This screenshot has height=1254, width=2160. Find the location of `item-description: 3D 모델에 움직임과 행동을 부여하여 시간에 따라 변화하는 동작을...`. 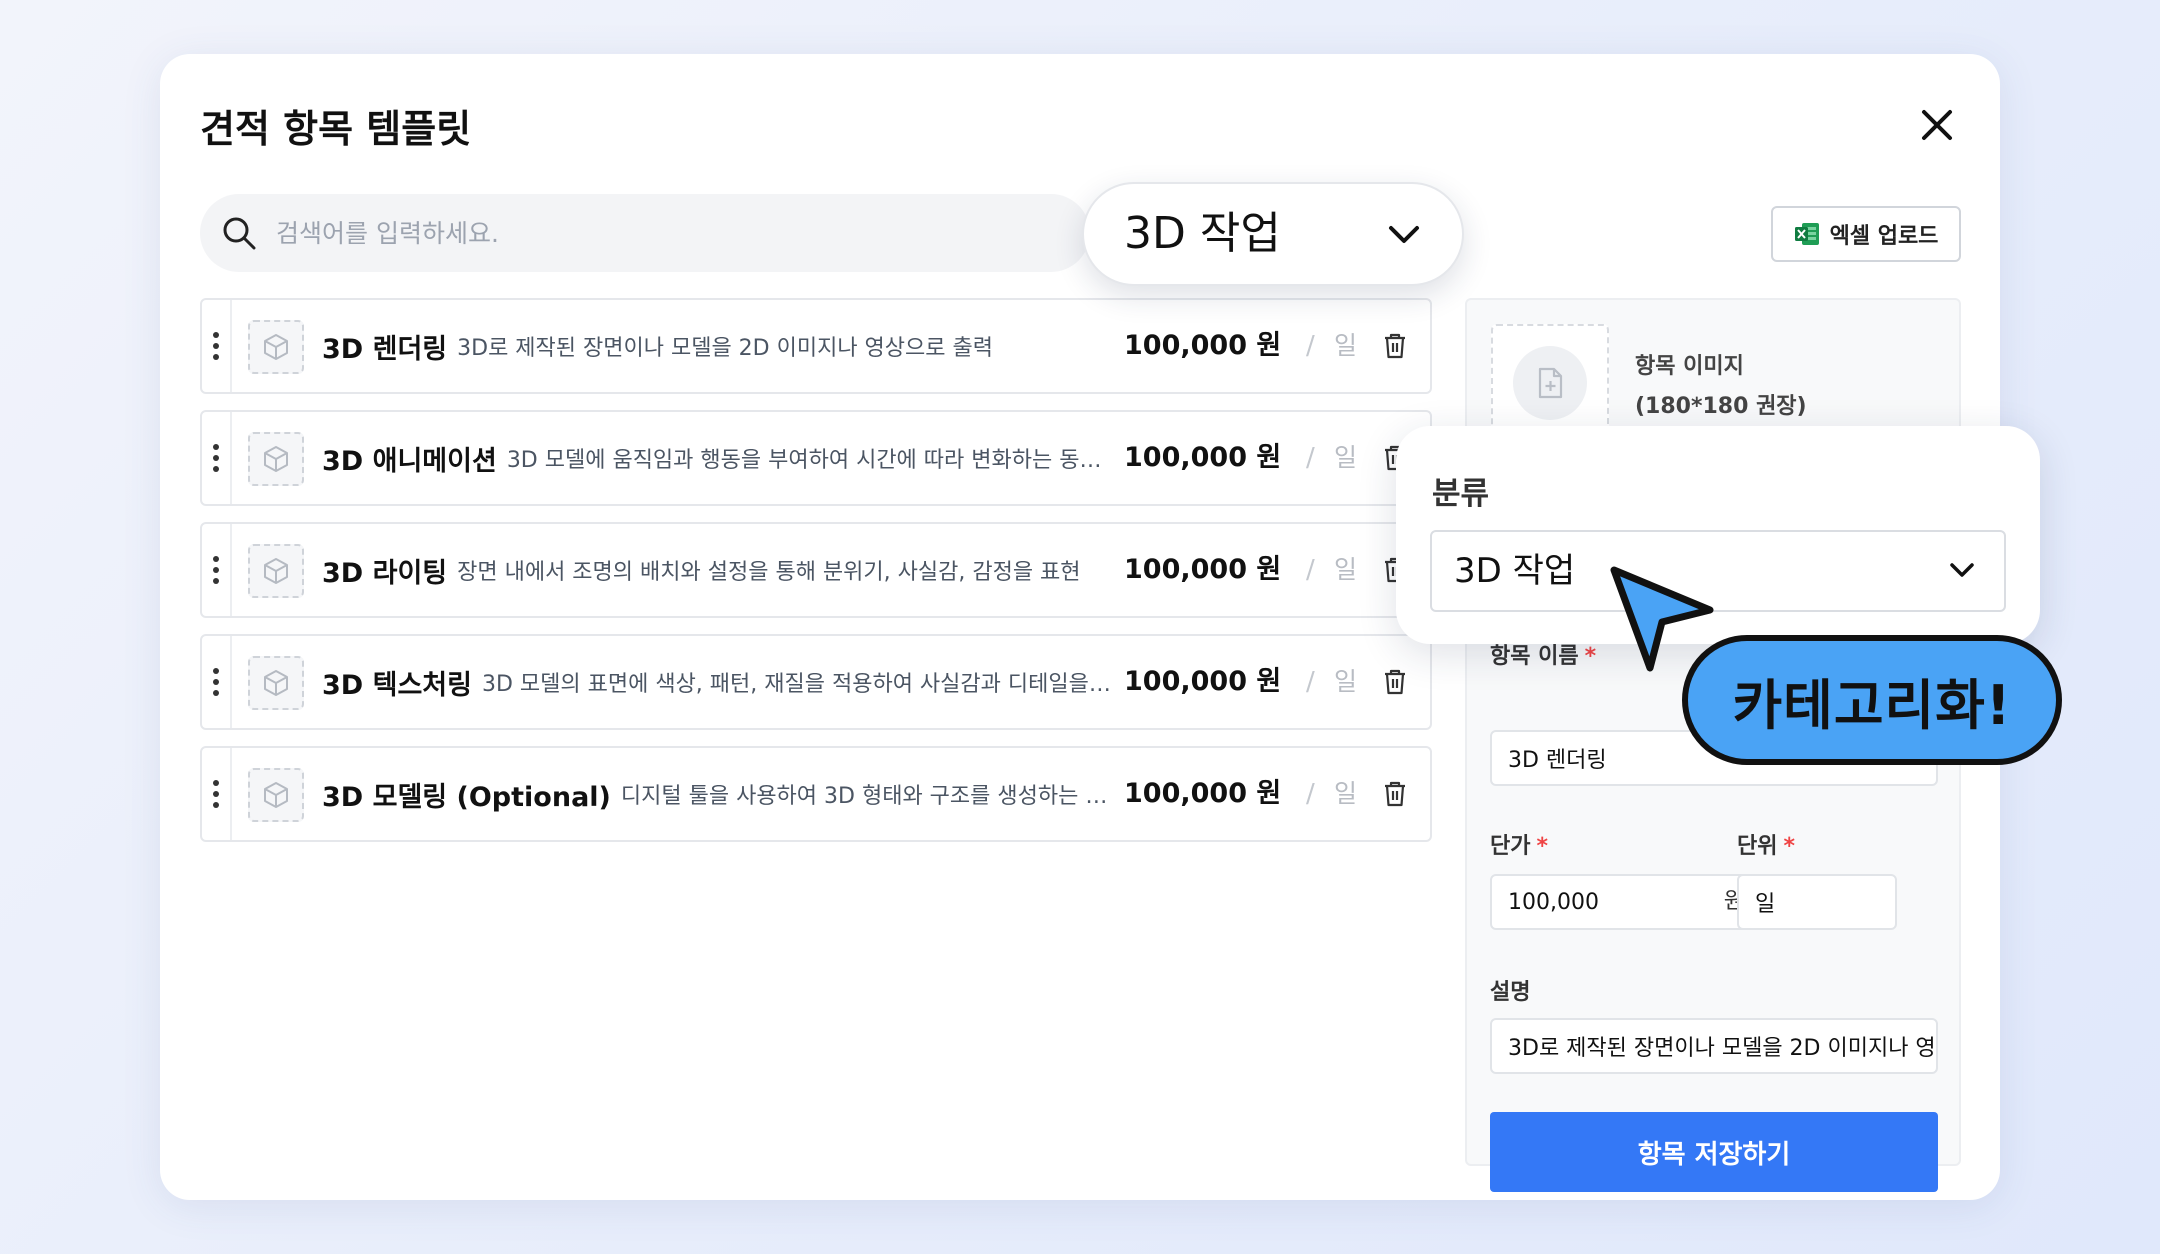

item-description: 3D 모델에 움직임과 행동을 부여하여 시간에 따라 변화하는 동작을... is located at coordinates (809, 460).